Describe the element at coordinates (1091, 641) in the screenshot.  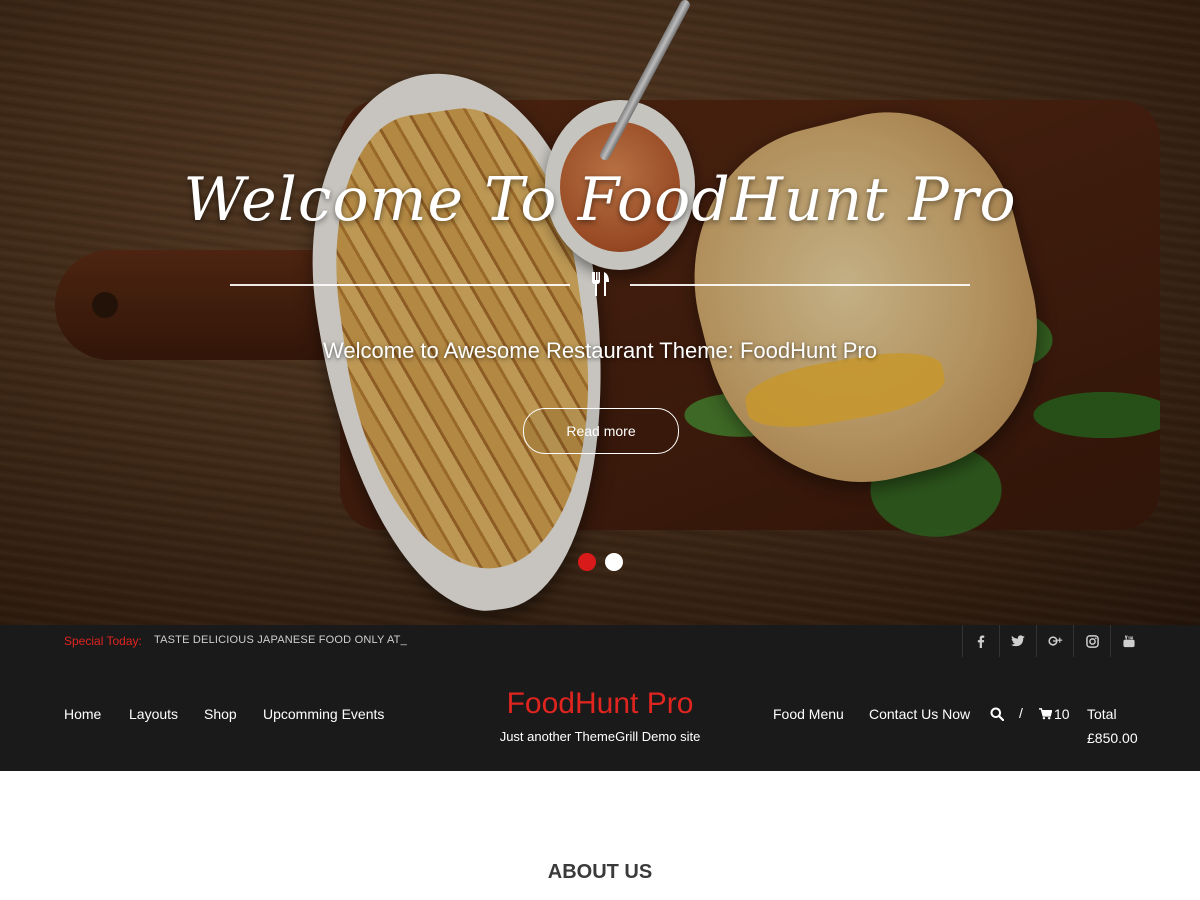
I see `instagram-icon` at that location.